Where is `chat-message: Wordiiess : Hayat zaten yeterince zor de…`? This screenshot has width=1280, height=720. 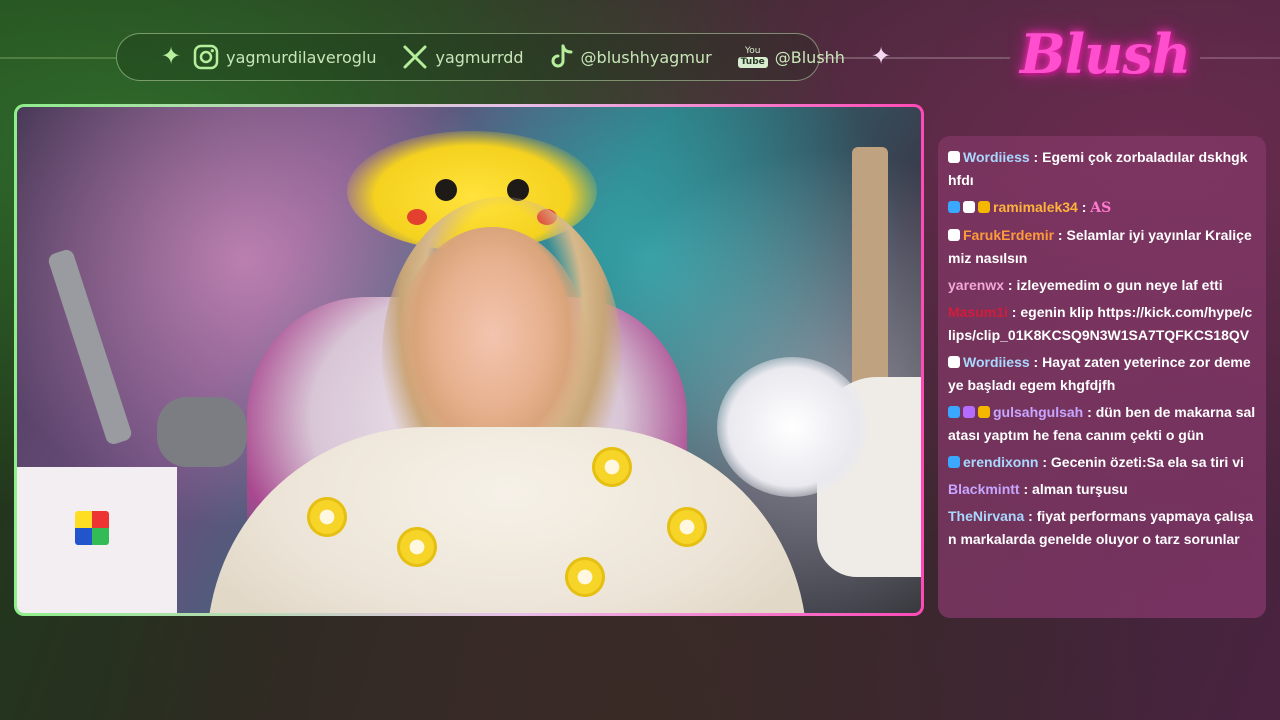 chat-message: Wordiiess : Hayat zaten yeterince zor de… is located at coordinates (1102, 374).